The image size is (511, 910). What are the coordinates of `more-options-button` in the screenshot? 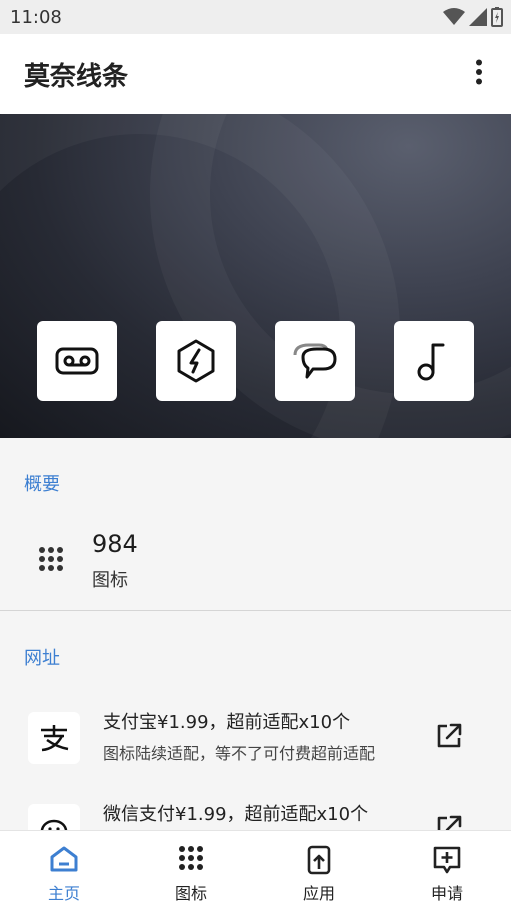 It's located at (479, 72).